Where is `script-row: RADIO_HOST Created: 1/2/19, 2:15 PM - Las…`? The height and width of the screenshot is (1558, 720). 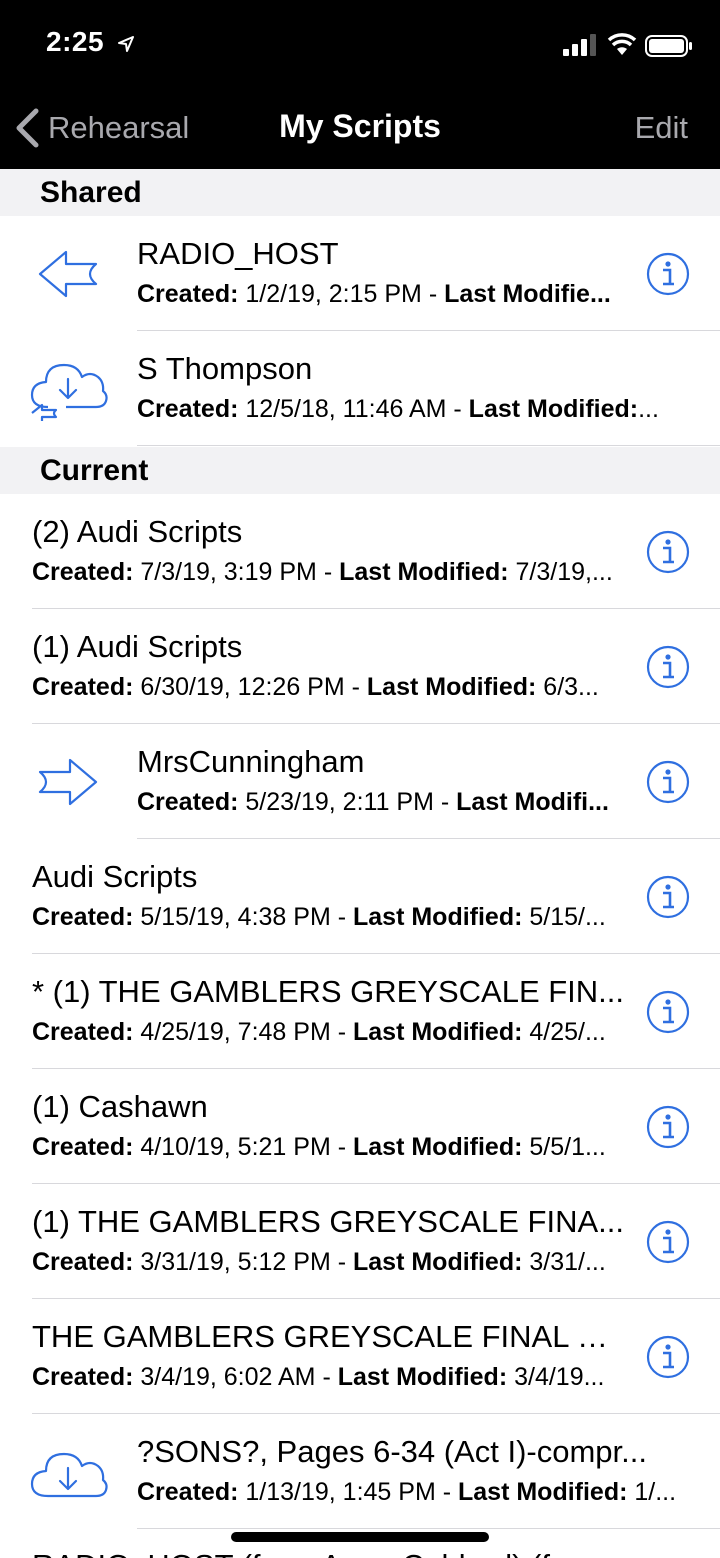 script-row: RADIO_HOST Created: 1/2/19, 2:15 PM - Las… is located at coordinates (360, 273).